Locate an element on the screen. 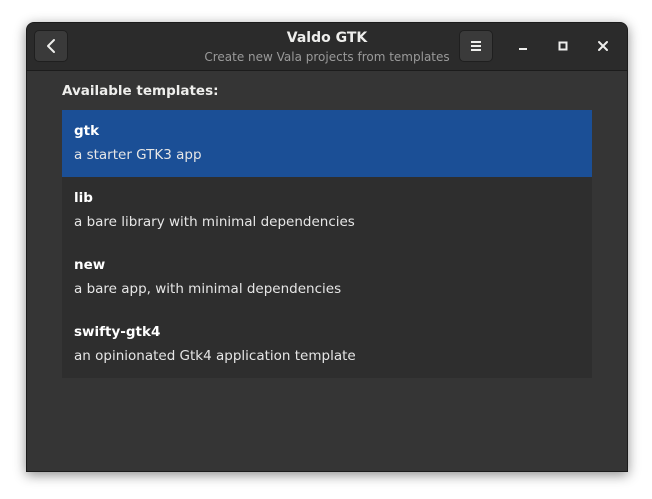  window-subtitle: Create new Vala projects from templates is located at coordinates (327, 57).